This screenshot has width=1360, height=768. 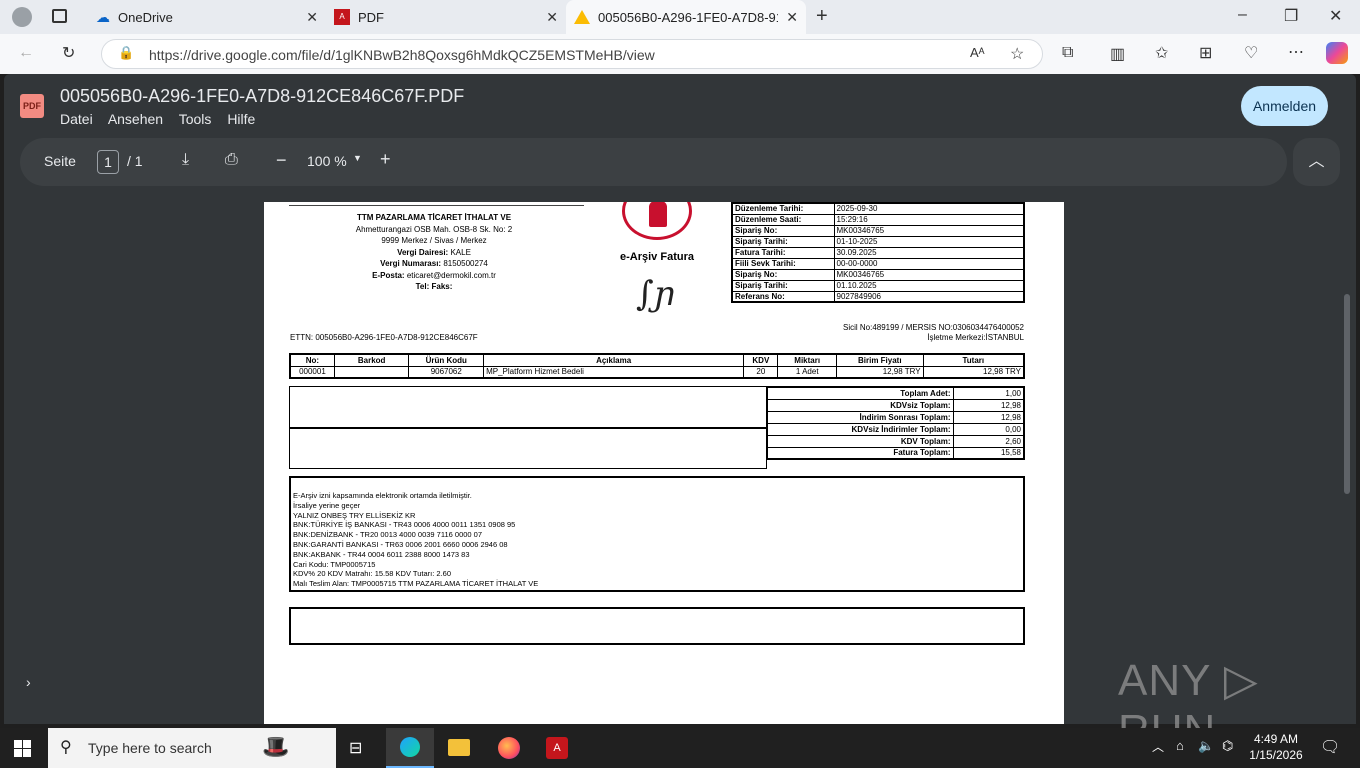 I want to click on performance-icon: ♡, so click(x=1251, y=53).